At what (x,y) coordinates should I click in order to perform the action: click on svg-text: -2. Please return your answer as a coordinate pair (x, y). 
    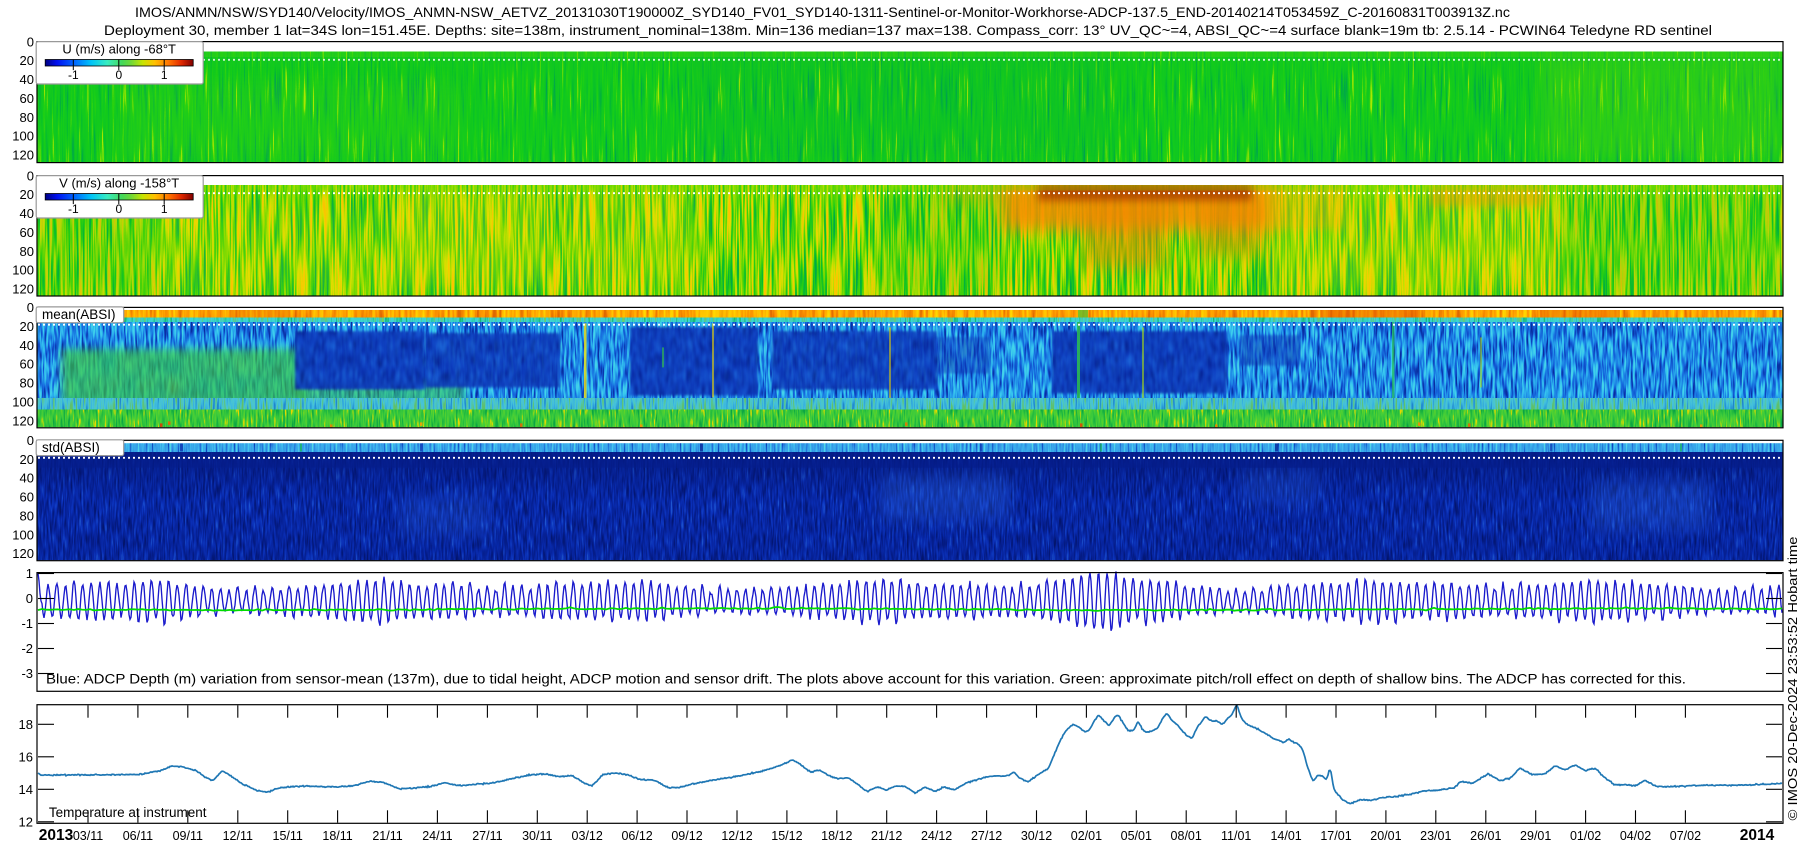
    Looking at the image, I should click on (27, 648).